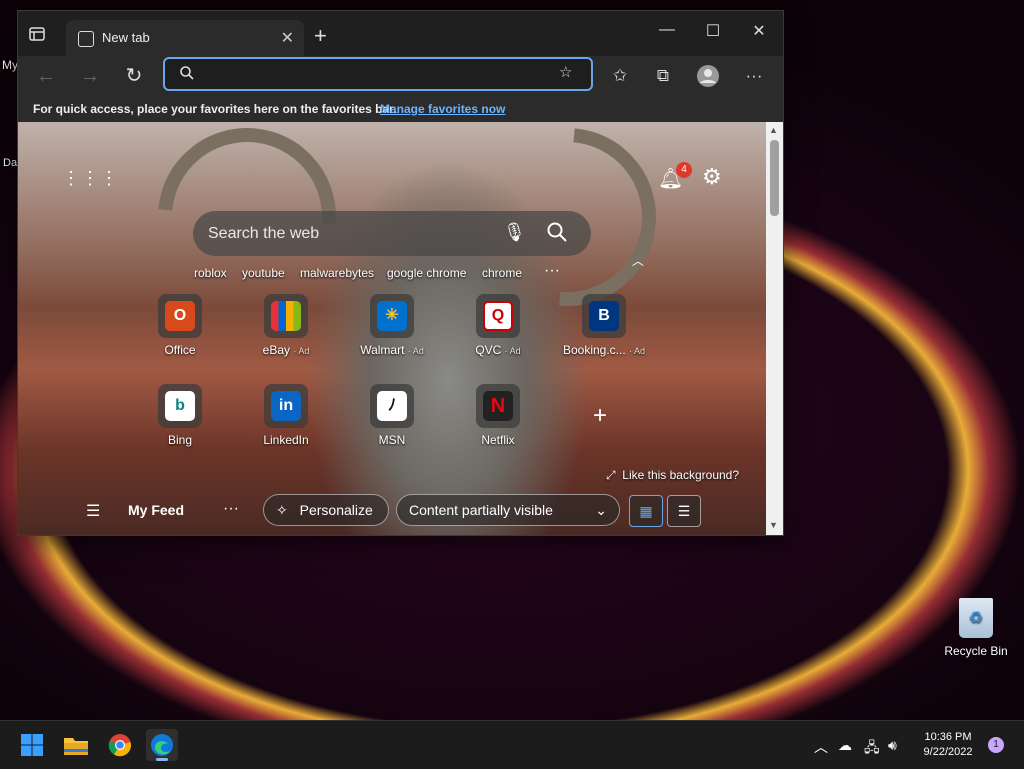 The height and width of the screenshot is (769, 1024). I want to click on more-options-icon: ···, so click(754, 76).